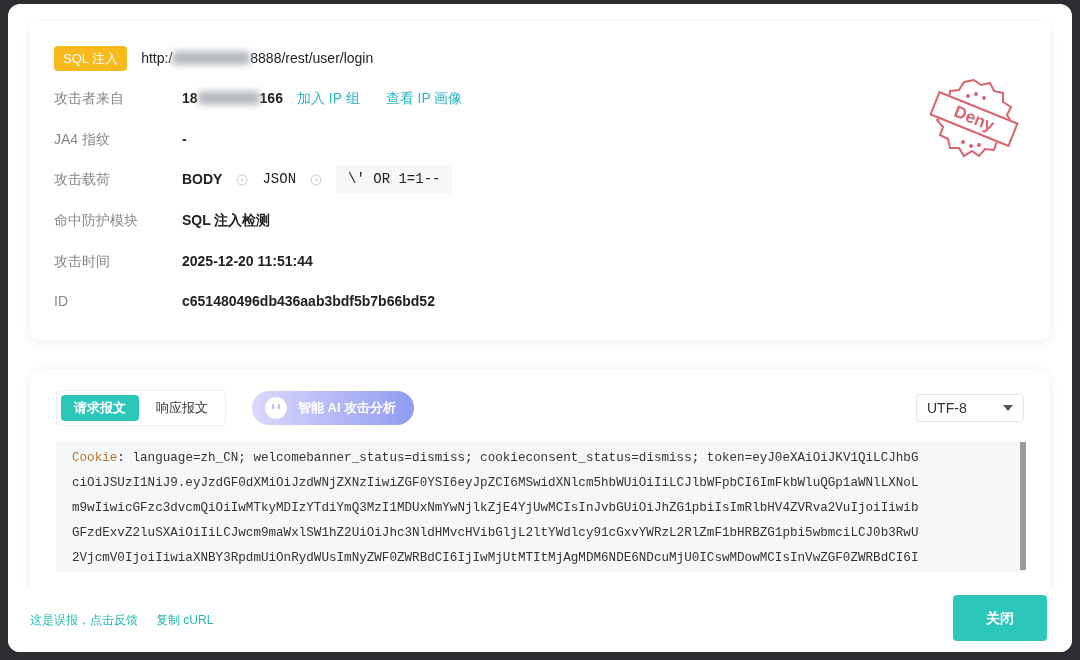  What do you see at coordinates (228, 98) in the screenshot?
I see `redacted-mark` at bounding box center [228, 98].